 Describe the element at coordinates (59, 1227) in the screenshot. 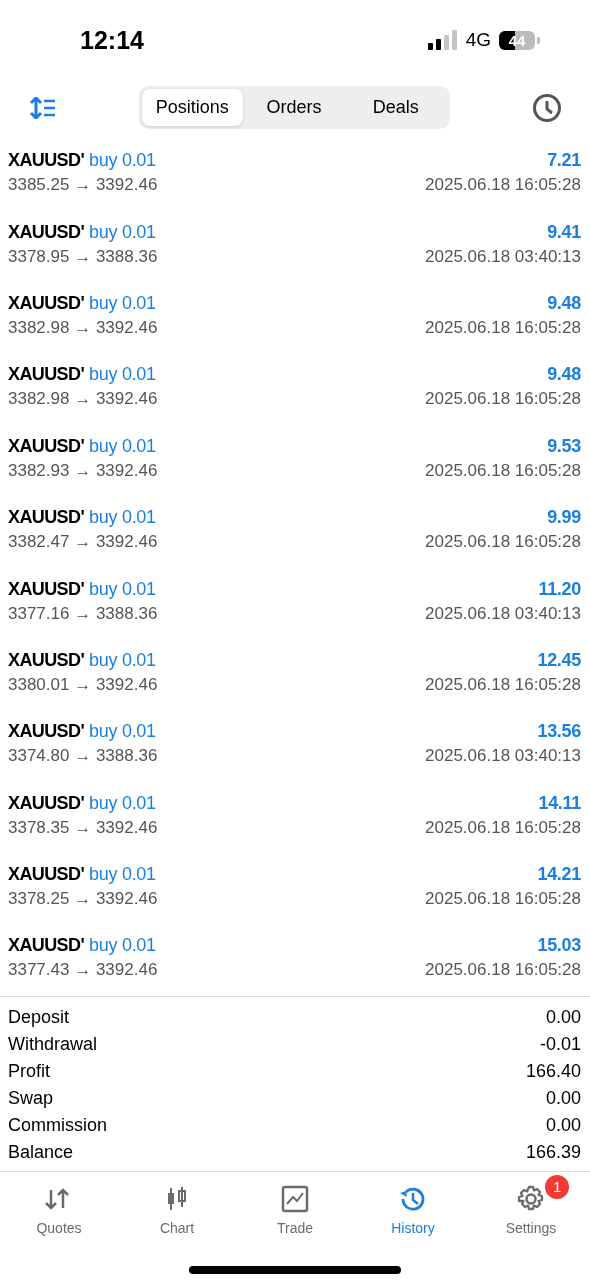

I see `tab-label: Quotes` at that location.